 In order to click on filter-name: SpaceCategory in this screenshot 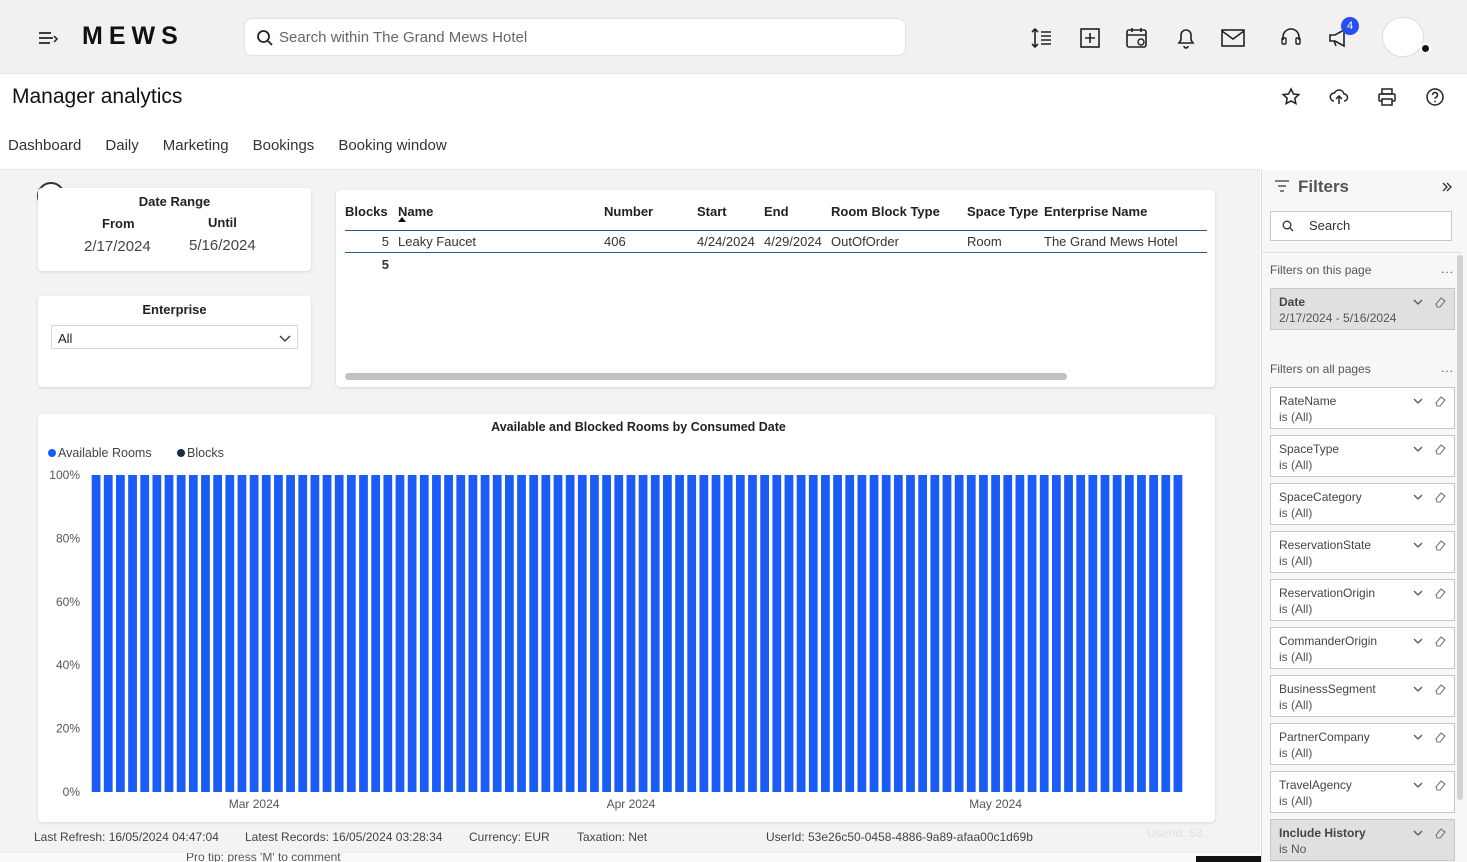, I will do `click(1320, 497)`.